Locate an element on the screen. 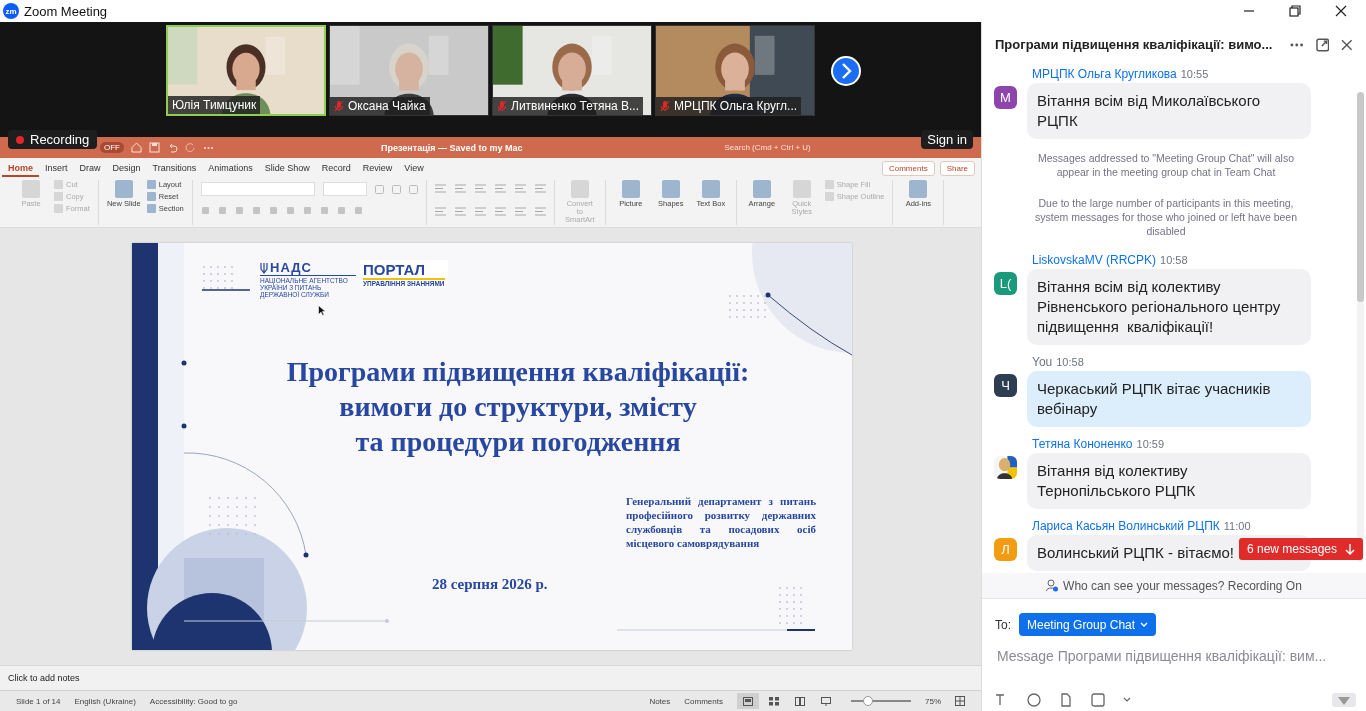 Image resolution: width=1366 pixels, height=711 pixels. font-name-field is located at coordinates (257, 189).